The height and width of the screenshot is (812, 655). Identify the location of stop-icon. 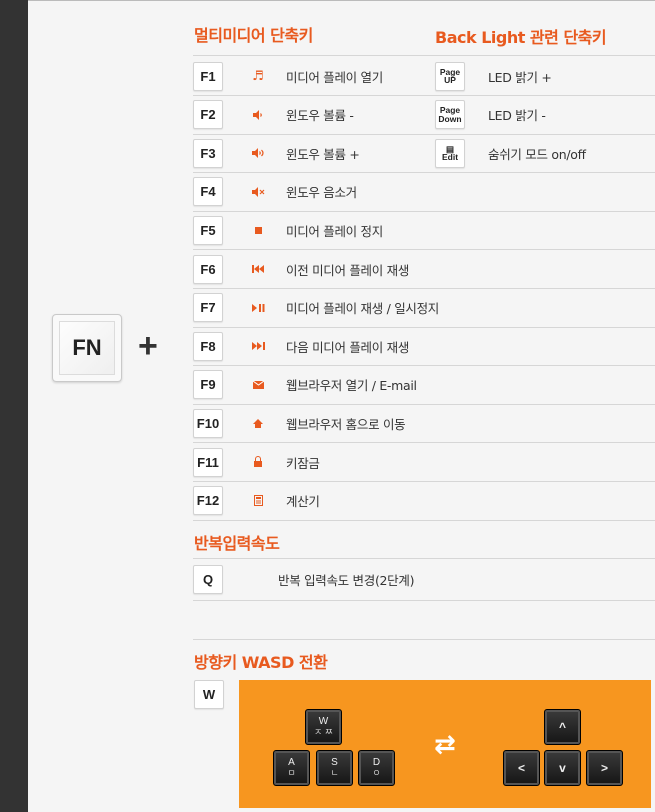
(258, 230).